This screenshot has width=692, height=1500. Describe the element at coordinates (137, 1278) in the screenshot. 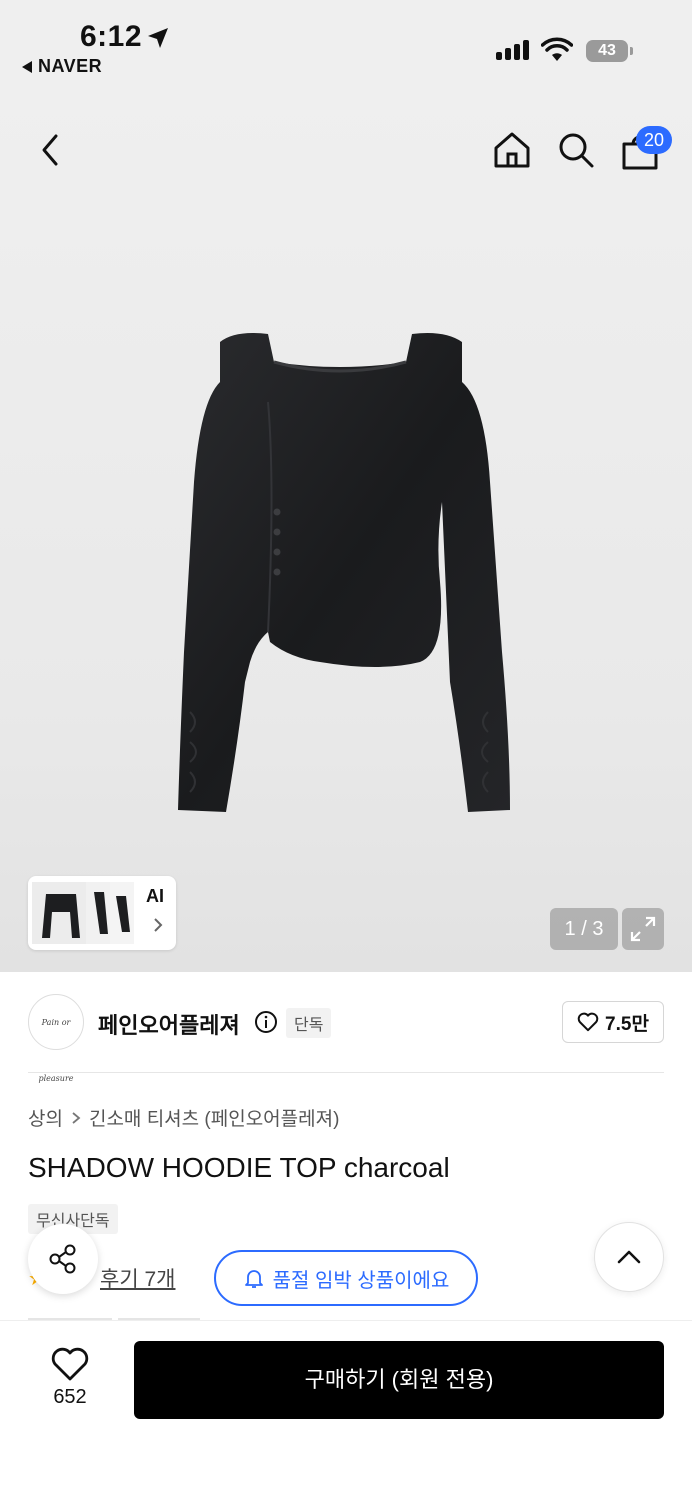

I see `reviews-link: 후기 7개` at that location.